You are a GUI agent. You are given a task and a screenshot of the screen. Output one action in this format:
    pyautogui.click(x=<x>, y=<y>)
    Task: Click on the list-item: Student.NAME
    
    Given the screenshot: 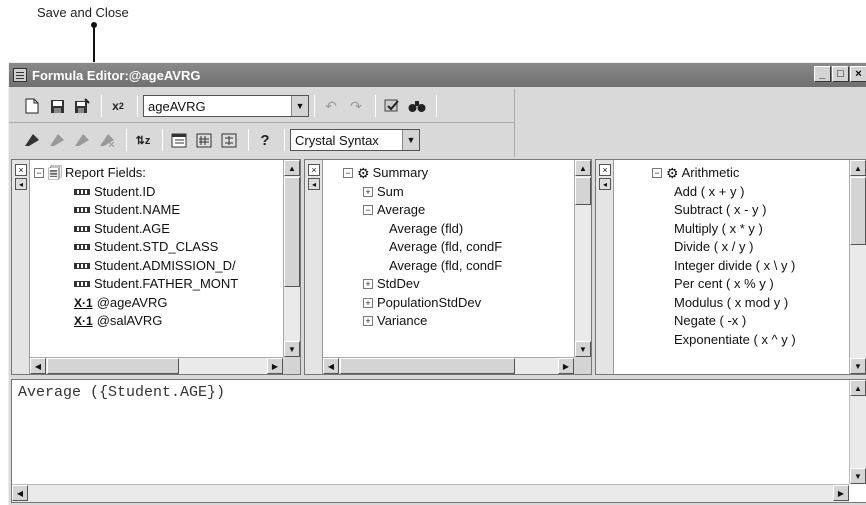 What is the action you would take?
    pyautogui.click(x=158, y=210)
    